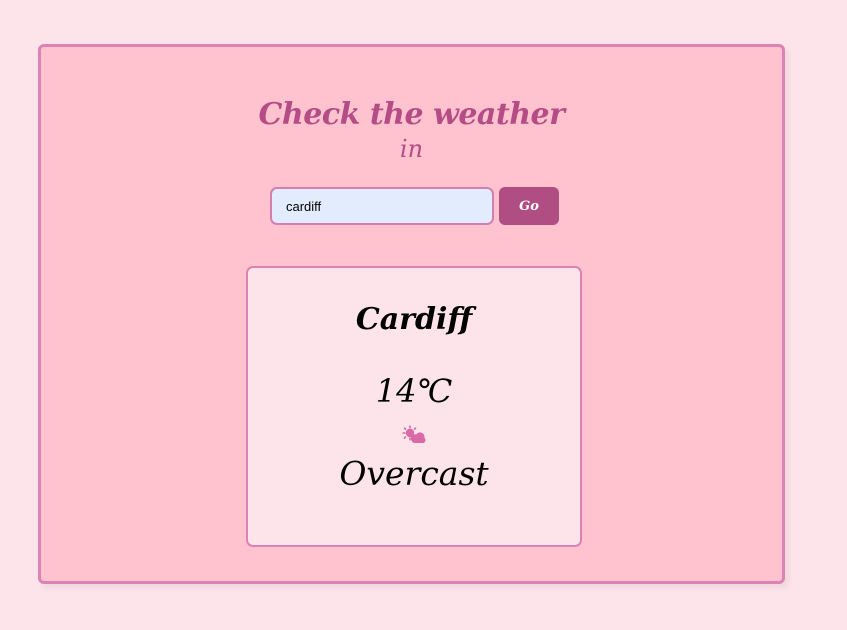  I want to click on page-subtitle: in, so click(411, 149).